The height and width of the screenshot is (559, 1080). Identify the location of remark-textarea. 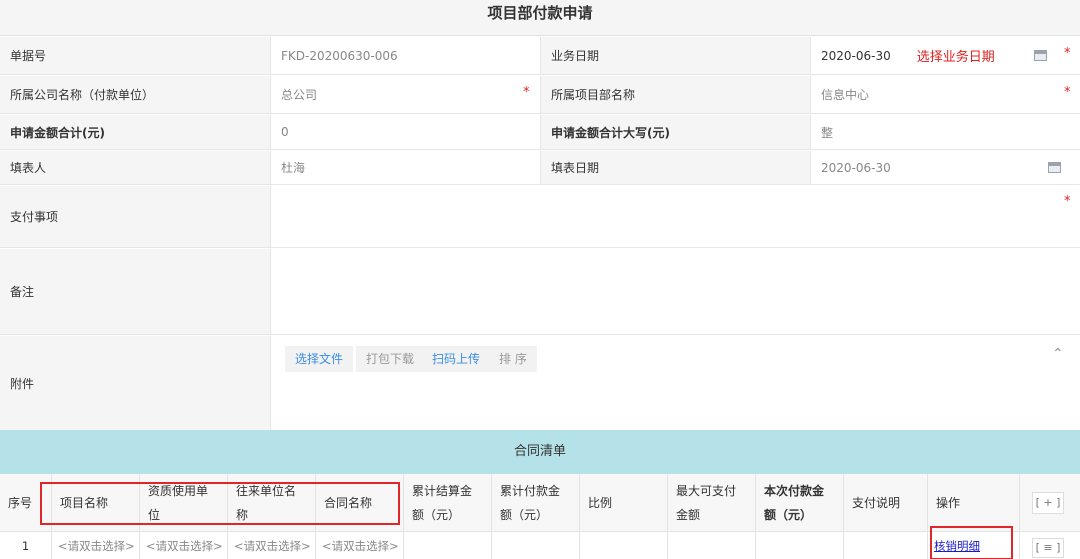
(675, 291).